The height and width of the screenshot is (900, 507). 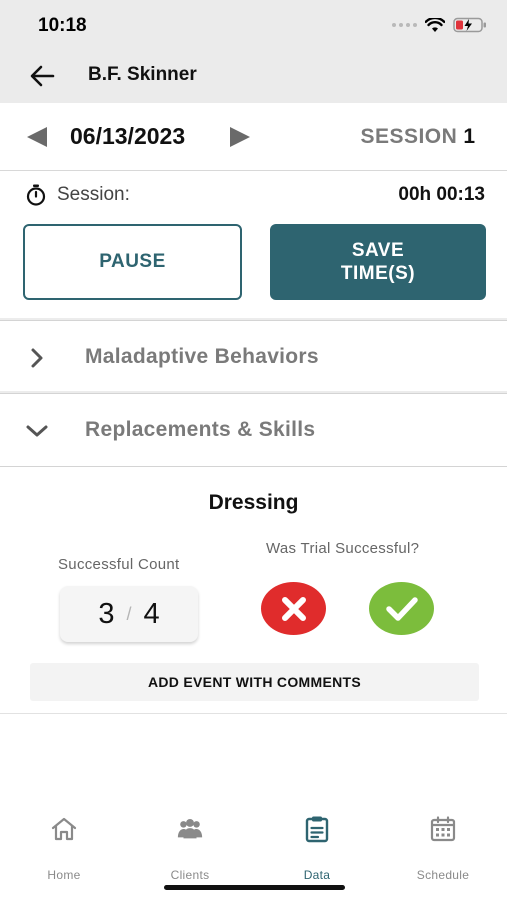 I want to click on tab-clients: Clients, so click(x=190, y=848).